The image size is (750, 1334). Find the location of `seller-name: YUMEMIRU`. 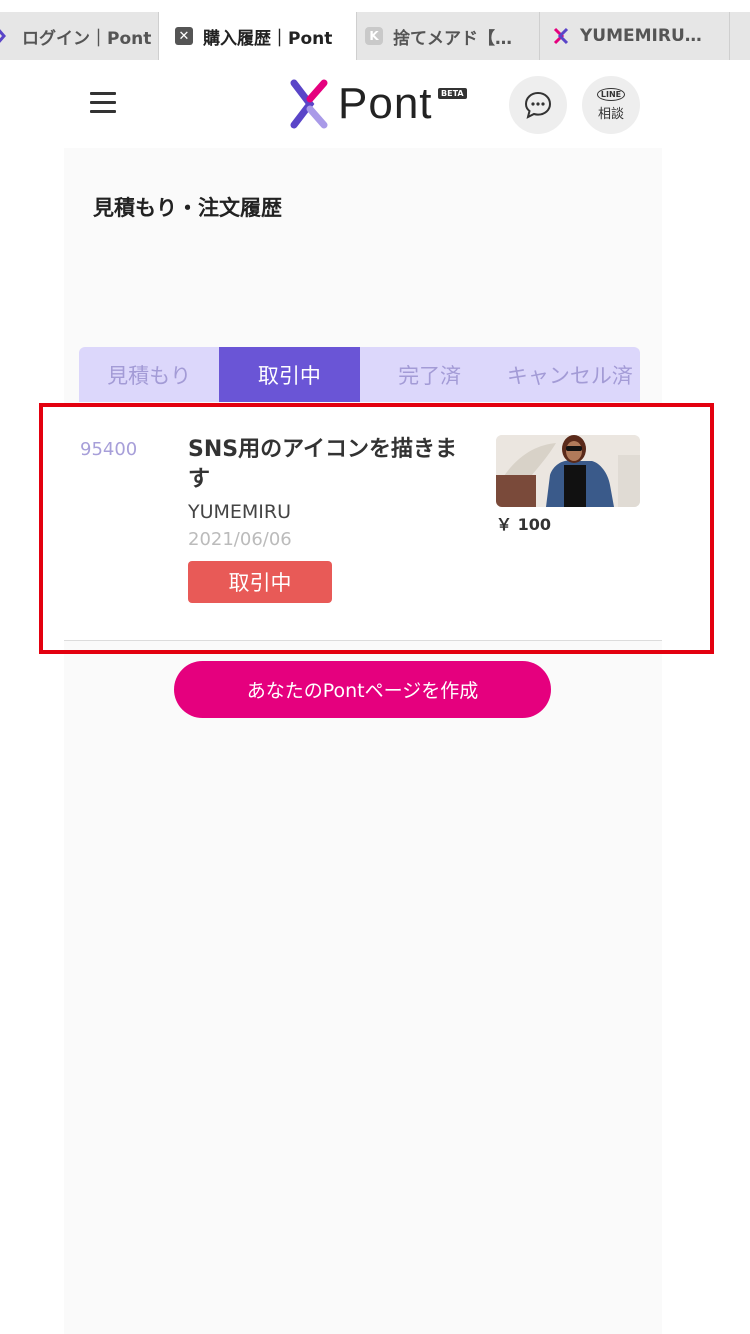

seller-name: YUMEMIRU is located at coordinates (239, 512).